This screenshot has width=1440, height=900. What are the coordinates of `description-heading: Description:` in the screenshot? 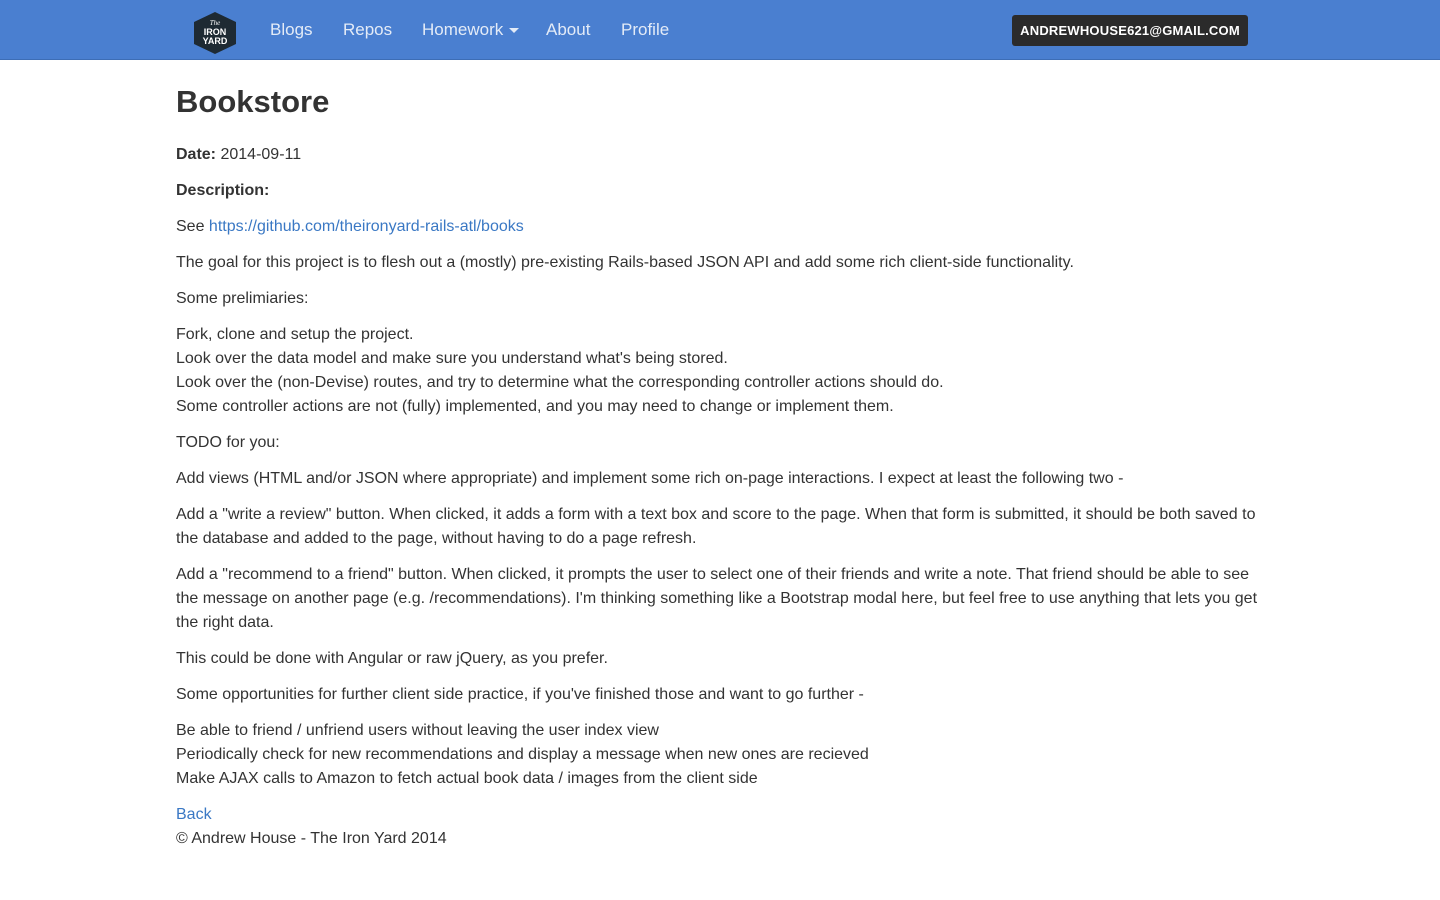 It's located at (721, 191).